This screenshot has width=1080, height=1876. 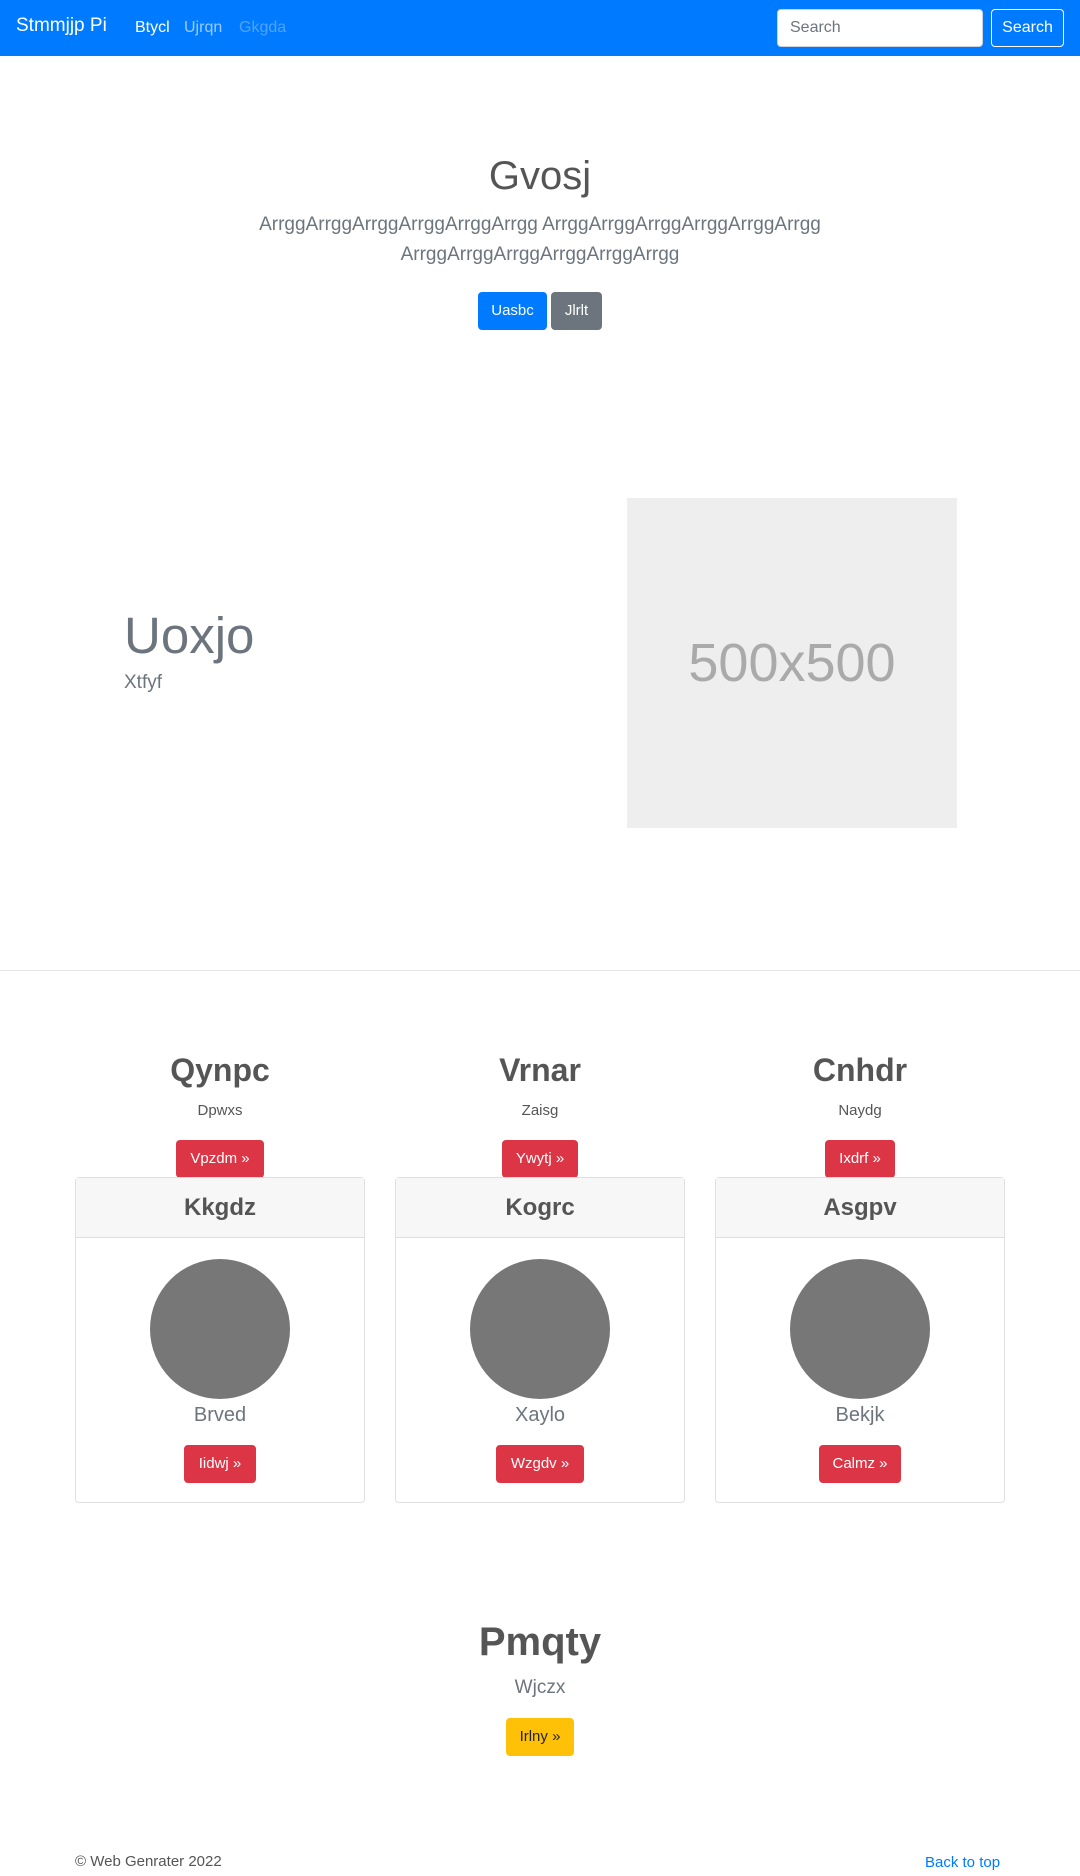 What do you see at coordinates (860, 1159) in the screenshot?
I see `column-button: Ixdrf »` at bounding box center [860, 1159].